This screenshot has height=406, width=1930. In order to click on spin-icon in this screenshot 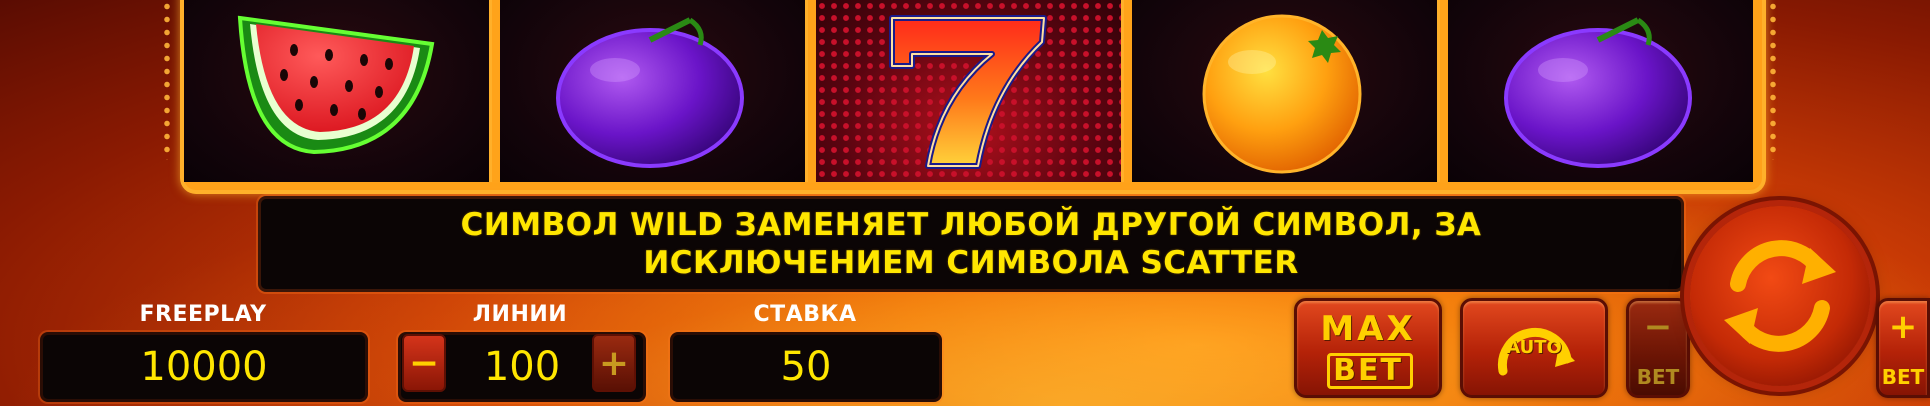, I will do `click(1780, 296)`.